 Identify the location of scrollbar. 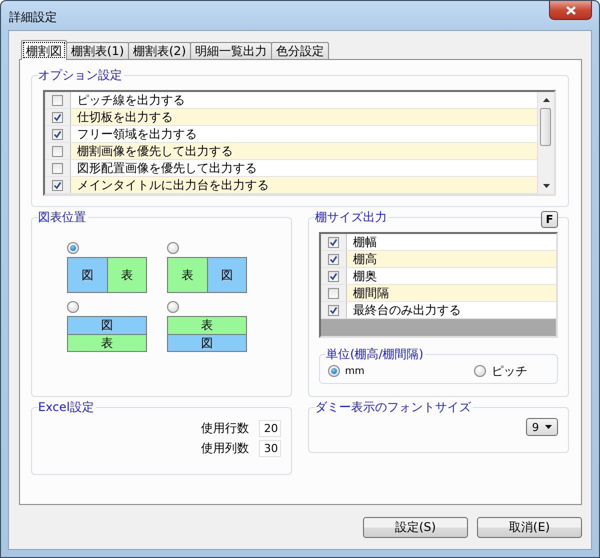
(545, 143).